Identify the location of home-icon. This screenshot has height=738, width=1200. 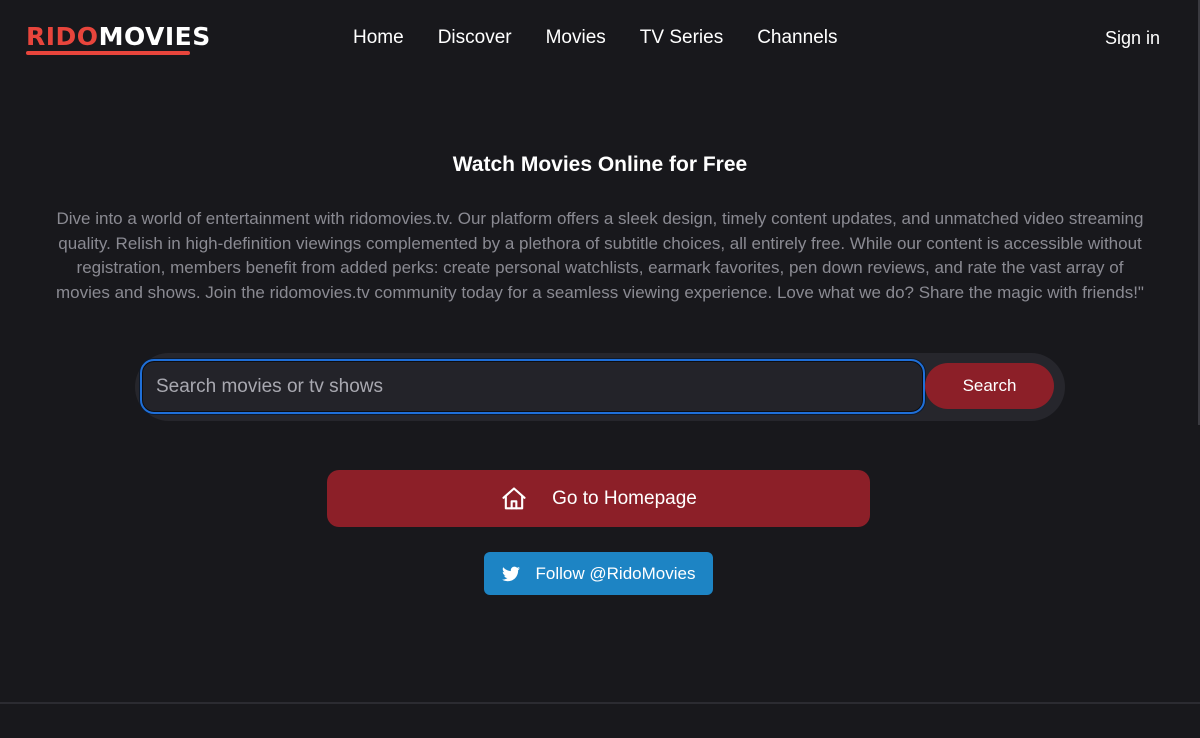
(514, 499).